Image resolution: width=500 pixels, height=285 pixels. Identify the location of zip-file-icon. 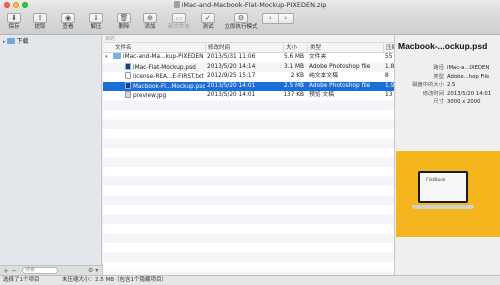
(176, 4).